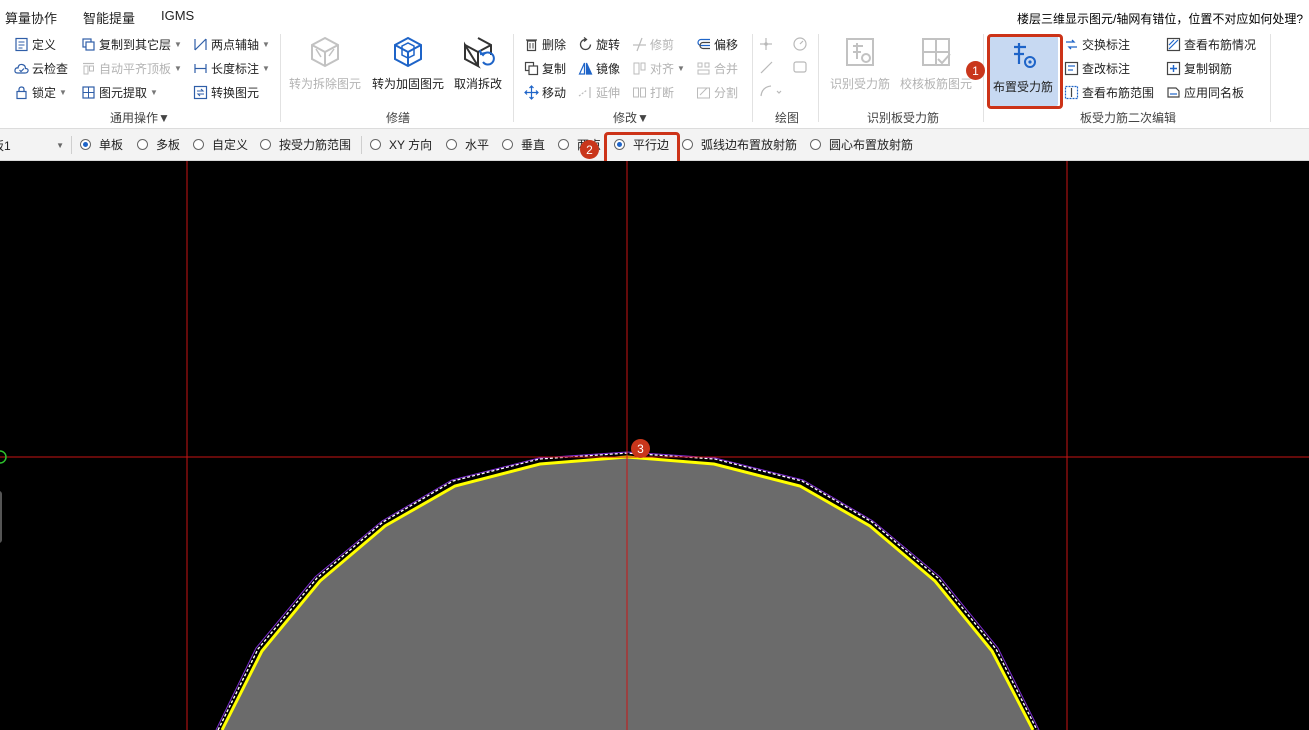 Image resolution: width=1309 pixels, height=730 pixels. I want to click on trash-icon, so click(531, 44).